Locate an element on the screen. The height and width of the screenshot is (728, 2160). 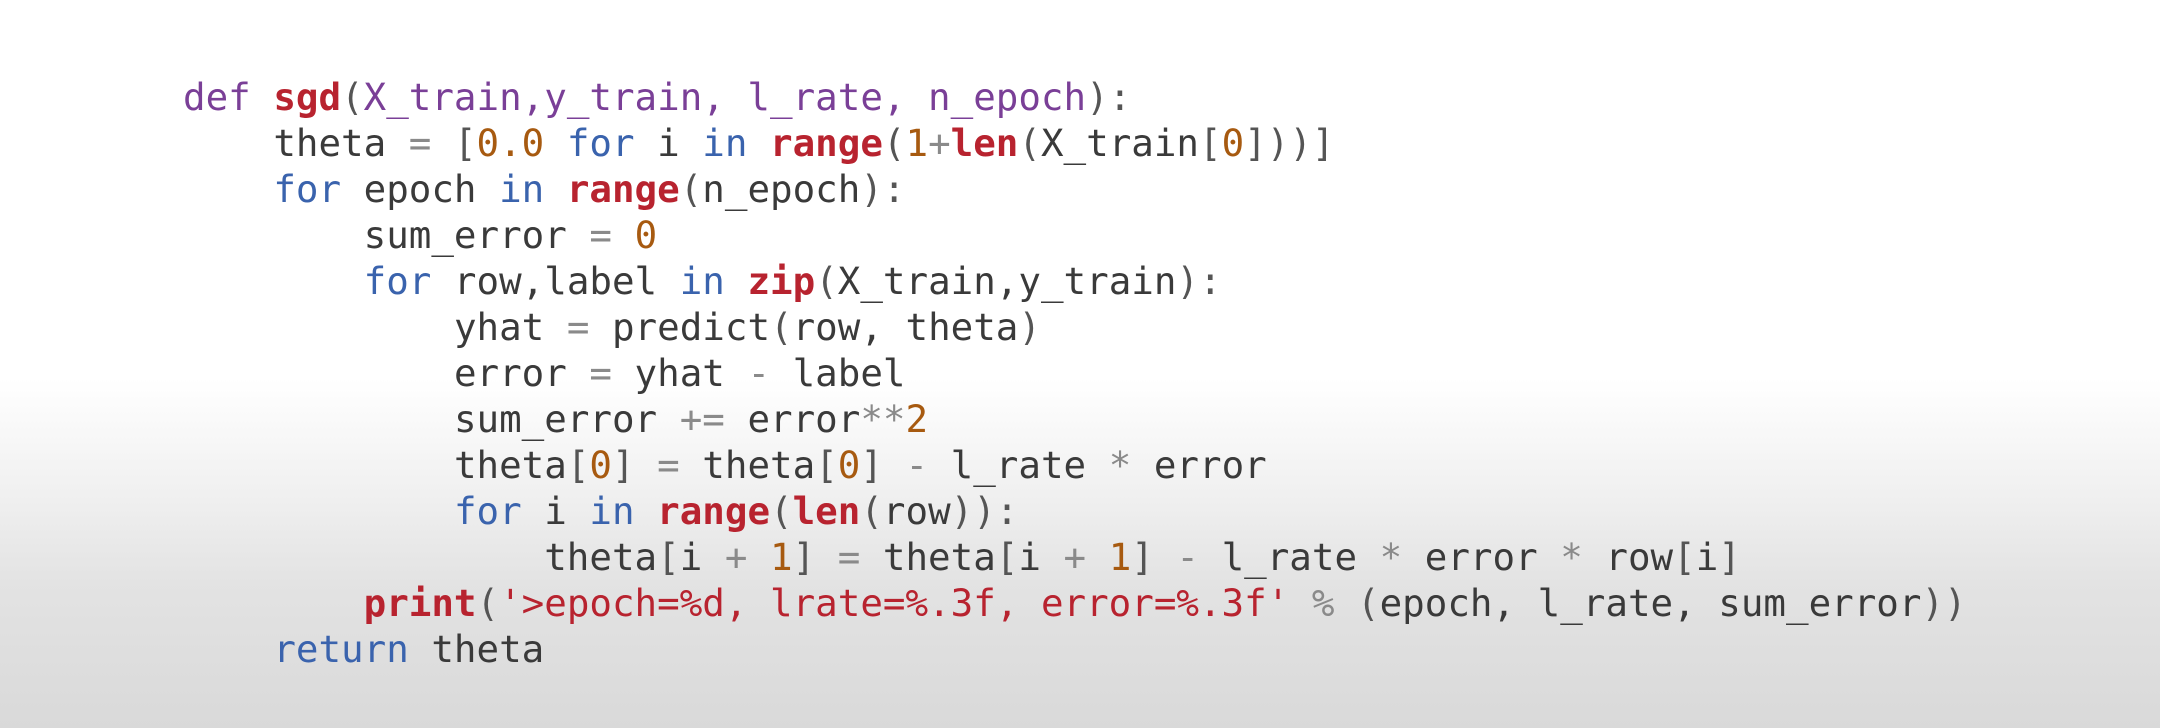
code-token-fn: sgd is located at coordinates (307, 97).